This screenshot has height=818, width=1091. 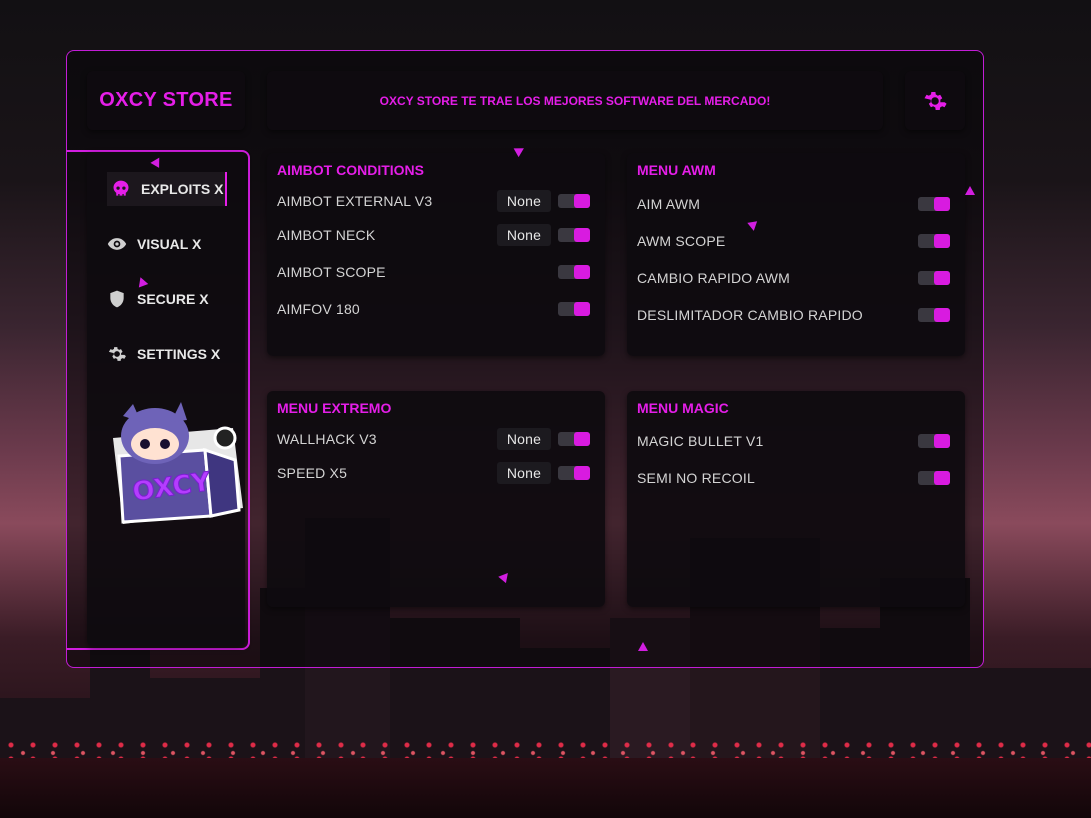 I want to click on mascot-logo: OXCY, so click(x=173, y=464).